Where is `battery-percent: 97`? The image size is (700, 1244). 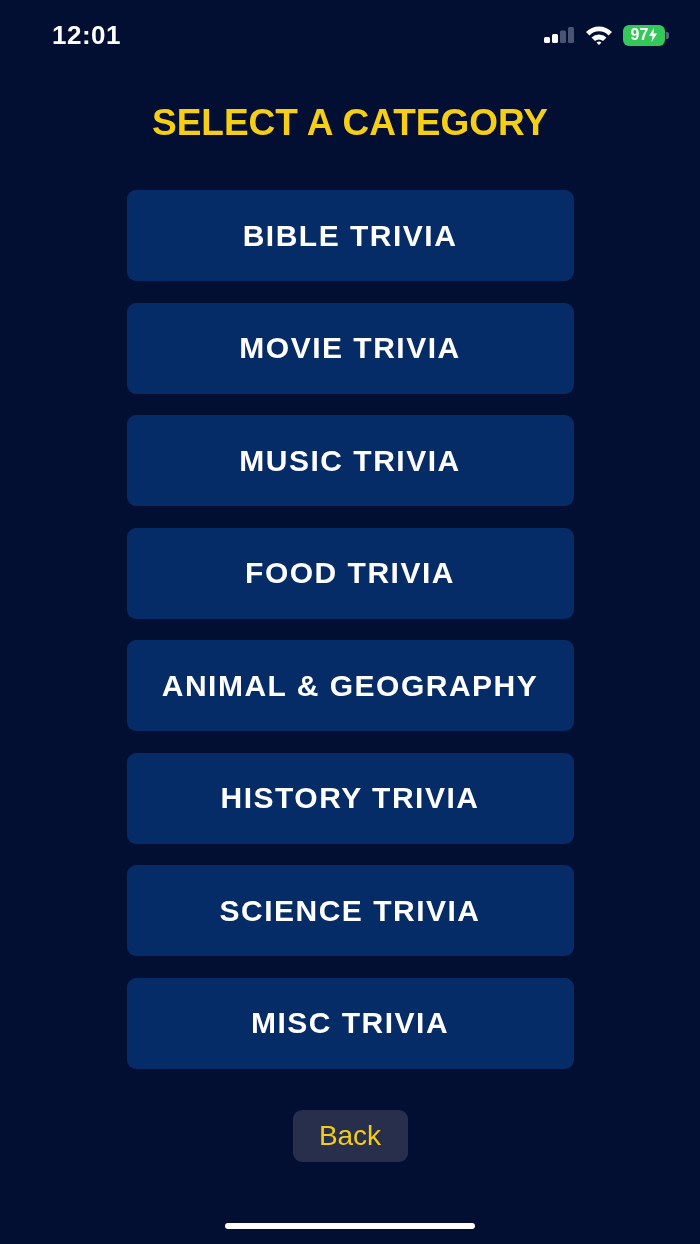 battery-percent: 97 is located at coordinates (639, 35).